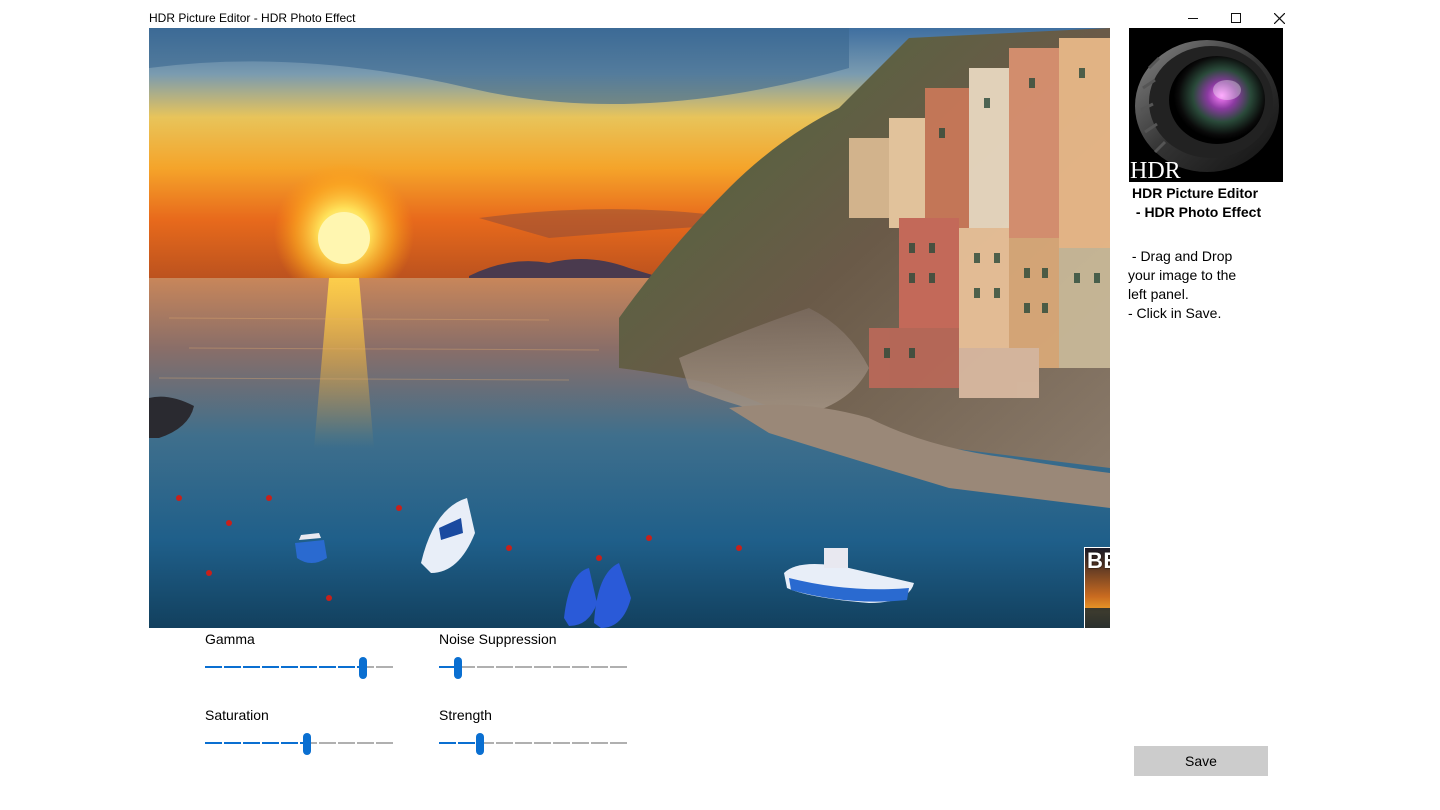  Describe the element at coordinates (1180, 256) in the screenshot. I see `instruction-line: - Drag and Drop` at that location.